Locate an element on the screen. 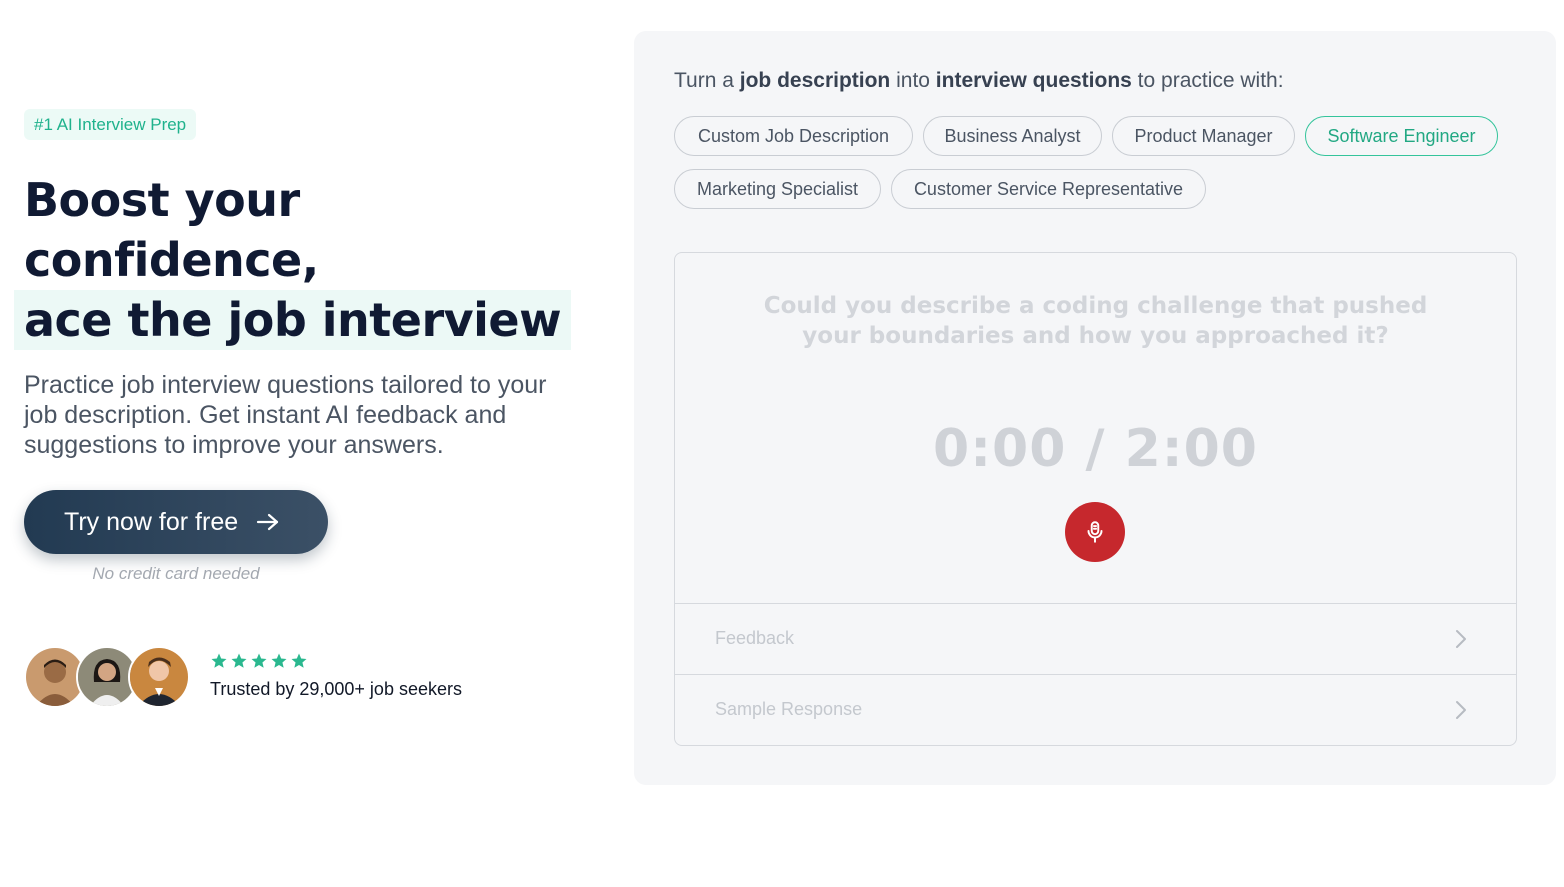  headline-line-3-highlight: ace the job interview is located at coordinates (293, 320).